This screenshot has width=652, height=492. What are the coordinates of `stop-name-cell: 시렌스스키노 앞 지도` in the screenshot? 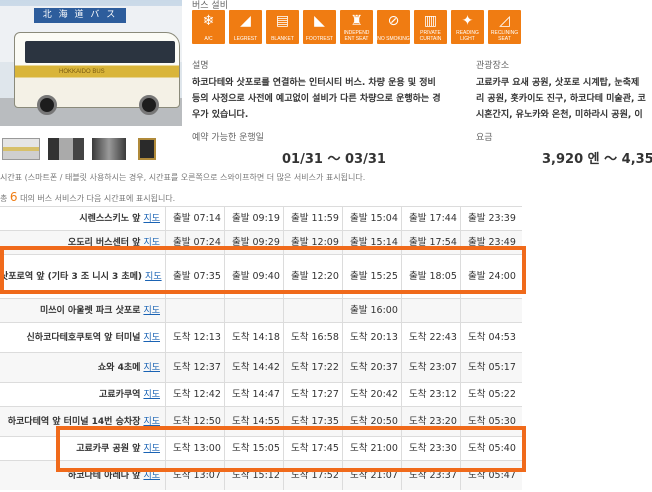 It's located at (82, 218).